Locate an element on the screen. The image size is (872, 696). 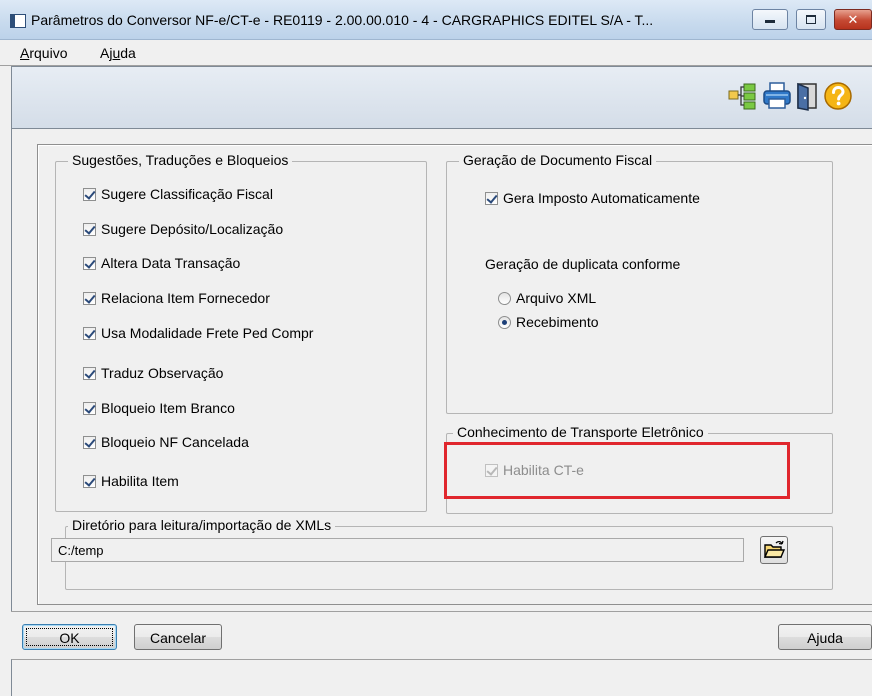
checkbox-traduz-observacao: Traduz Observação is located at coordinates (153, 373).